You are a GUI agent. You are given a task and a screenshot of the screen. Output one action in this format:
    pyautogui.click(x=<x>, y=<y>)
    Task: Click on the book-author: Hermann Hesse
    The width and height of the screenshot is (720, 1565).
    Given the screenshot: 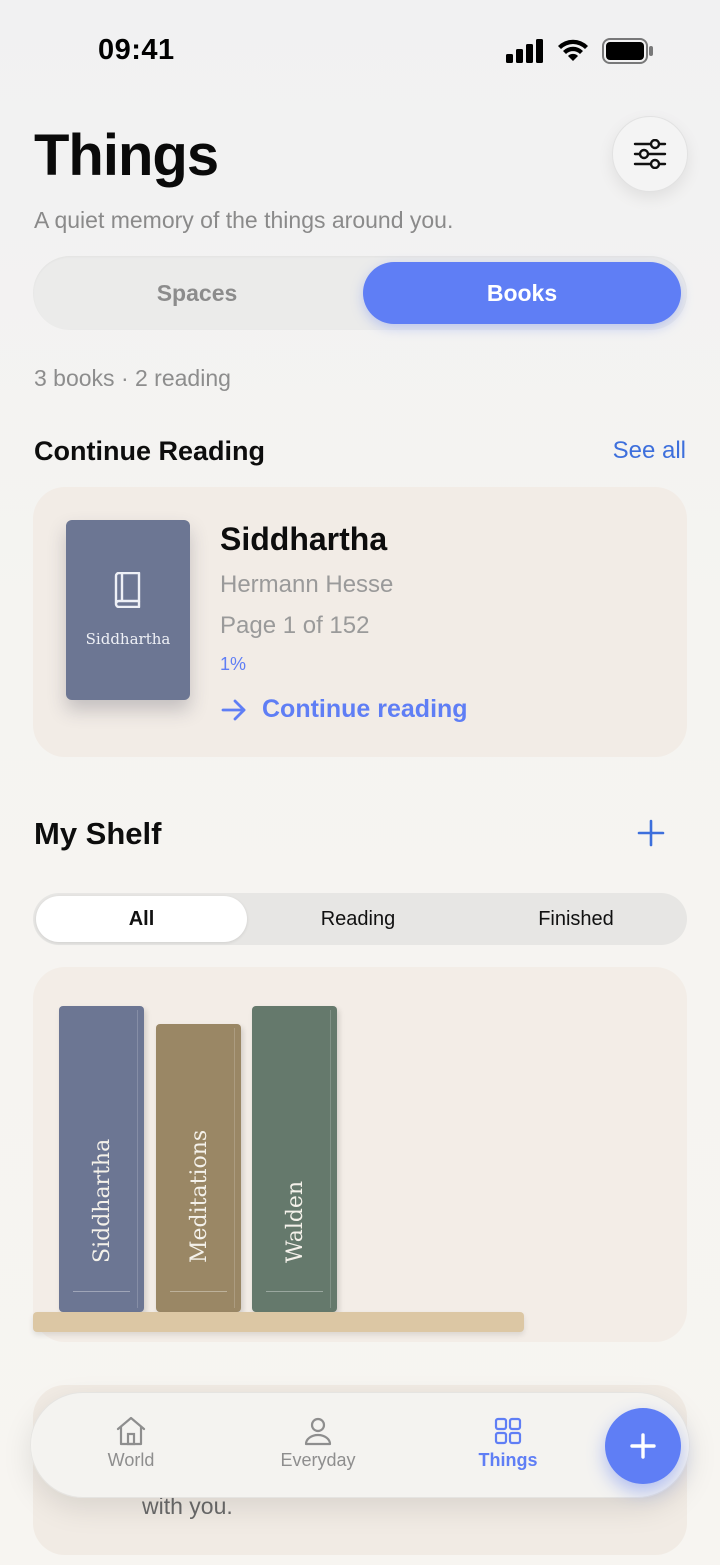 What is the action you would take?
    pyautogui.click(x=307, y=584)
    